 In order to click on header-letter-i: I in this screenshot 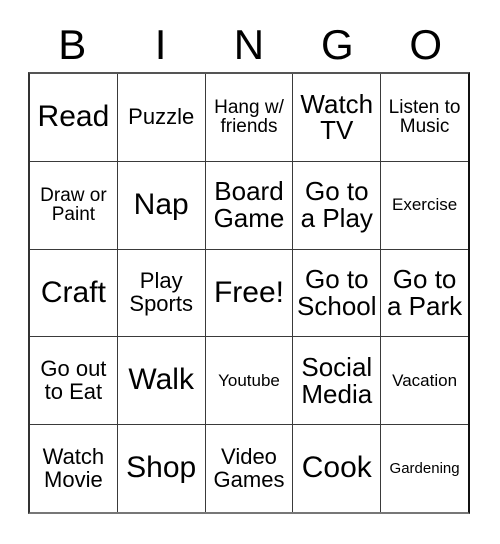, I will do `click(160, 44)`.